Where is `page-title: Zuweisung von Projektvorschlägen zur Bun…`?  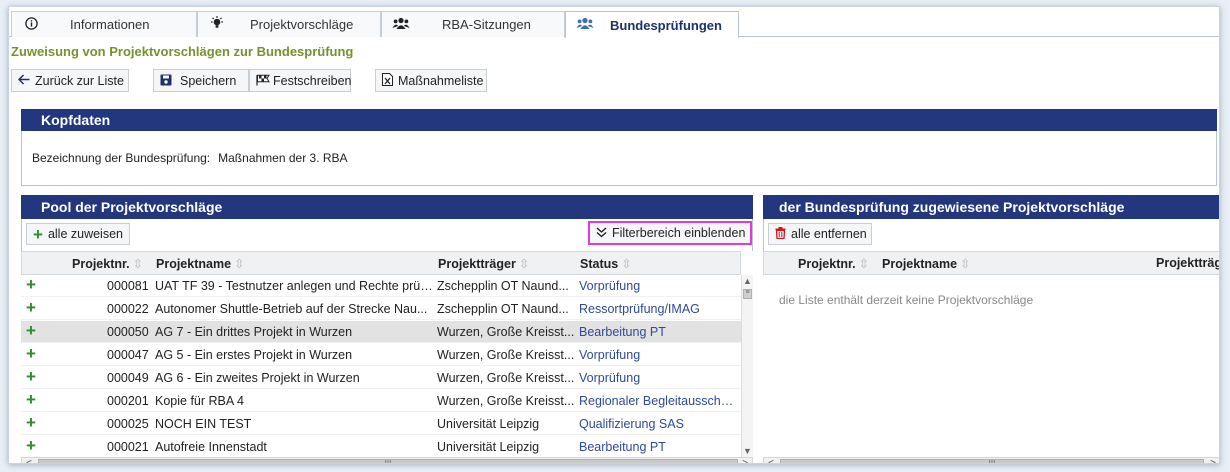 page-title: Zuweisung von Projektvorschlägen zur Bun… is located at coordinates (182, 51).